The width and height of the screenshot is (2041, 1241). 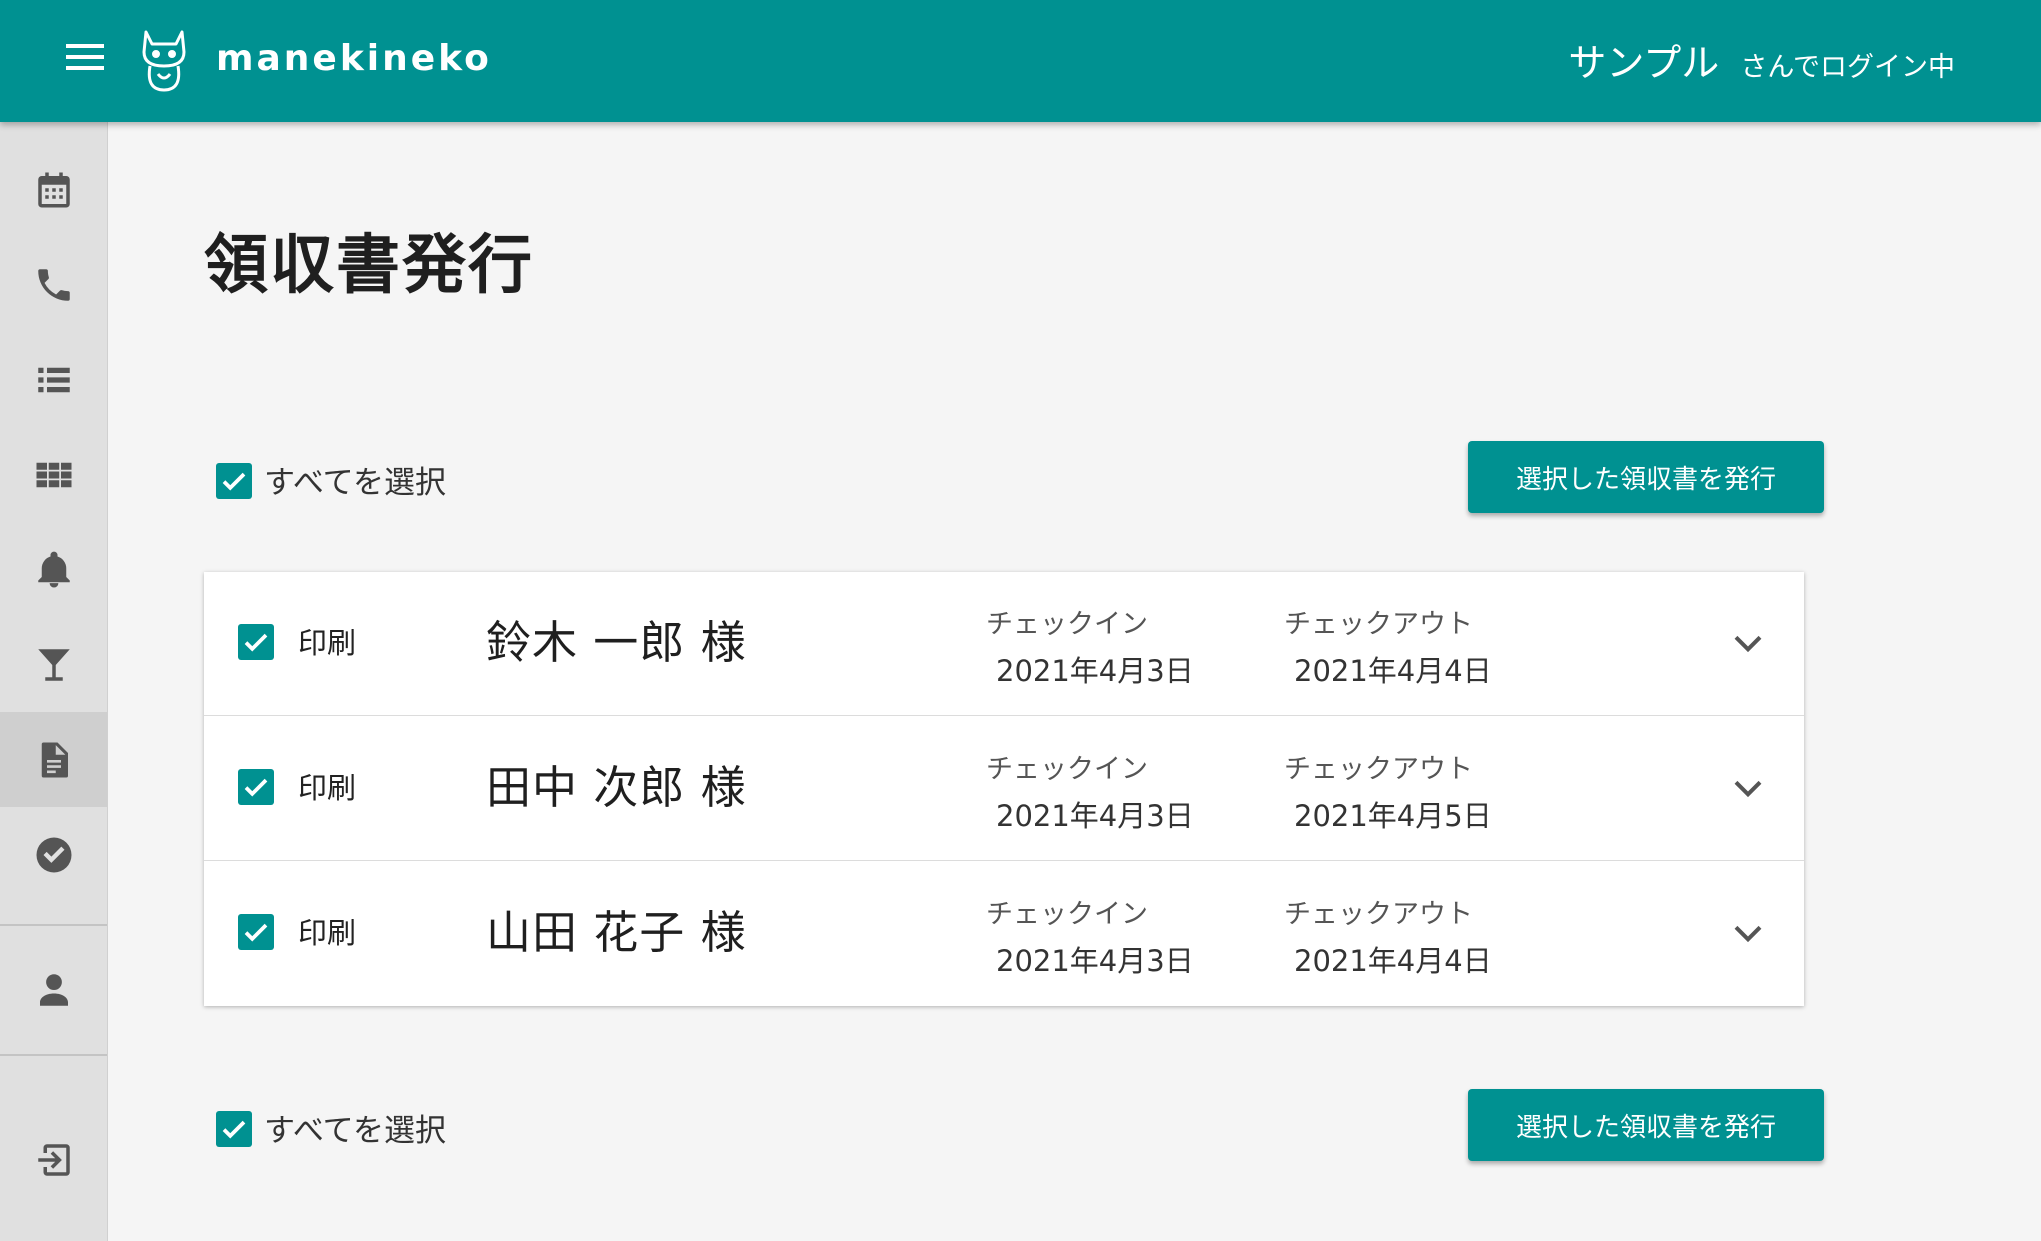 I want to click on sidebar-item-grid, so click(x=53, y=474).